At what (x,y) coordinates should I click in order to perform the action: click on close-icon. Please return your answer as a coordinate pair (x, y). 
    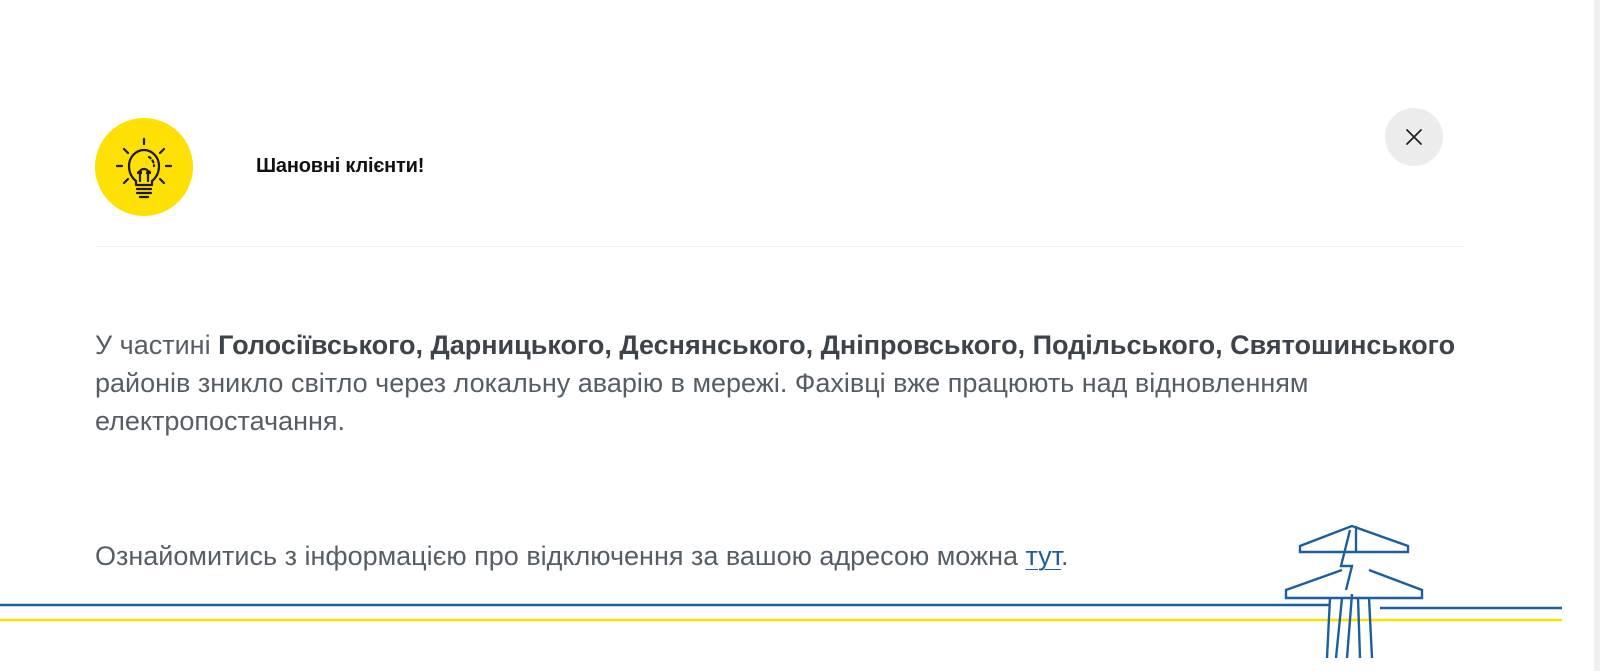
    Looking at the image, I should click on (1414, 137).